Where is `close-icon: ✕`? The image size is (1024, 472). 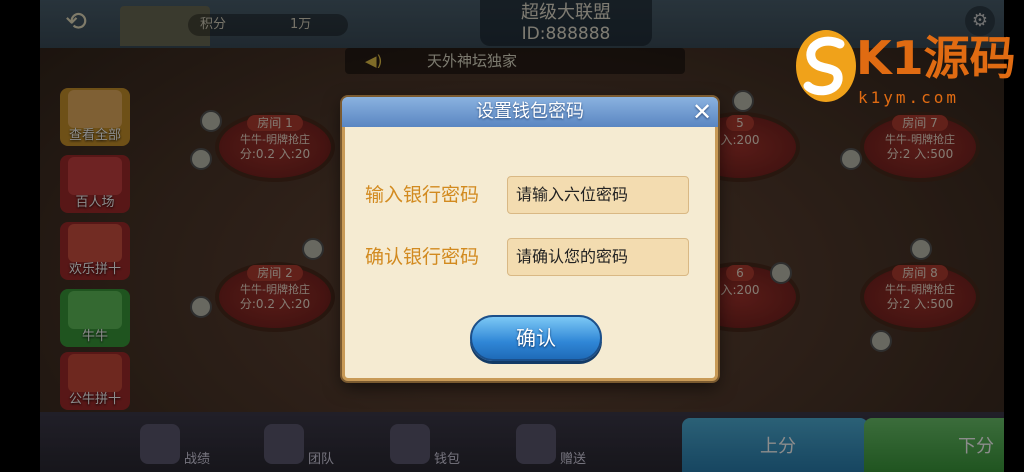
close-icon: ✕ is located at coordinates (702, 112).